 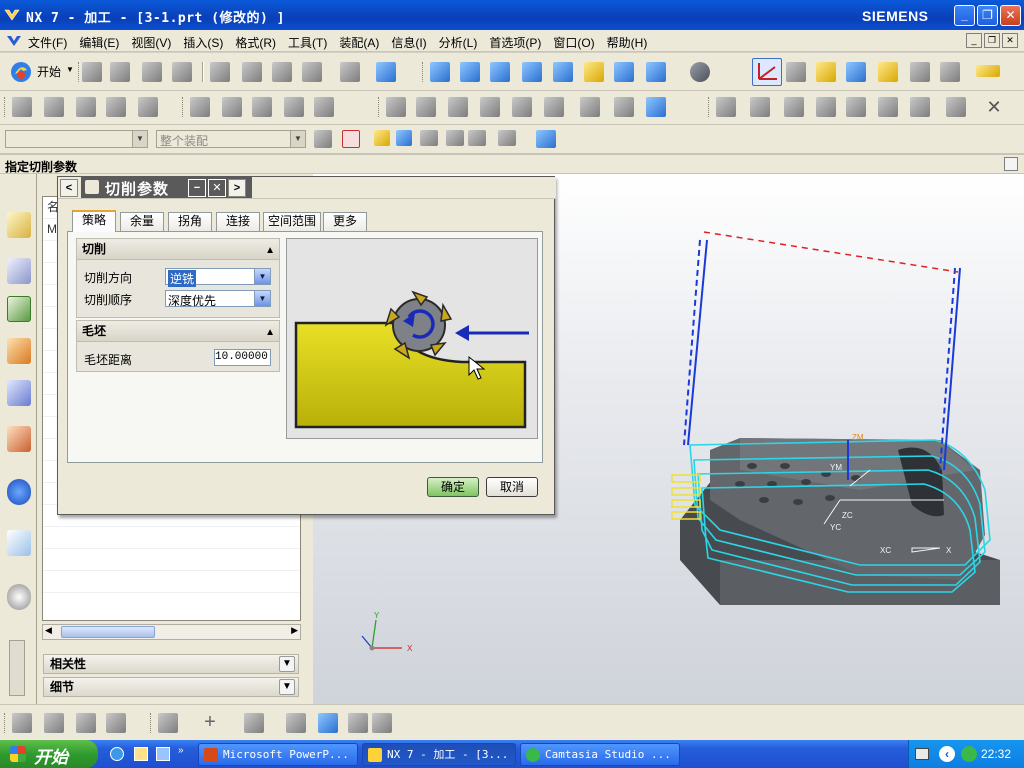 I want to click on shop-docs-icon, so click(x=590, y=107).